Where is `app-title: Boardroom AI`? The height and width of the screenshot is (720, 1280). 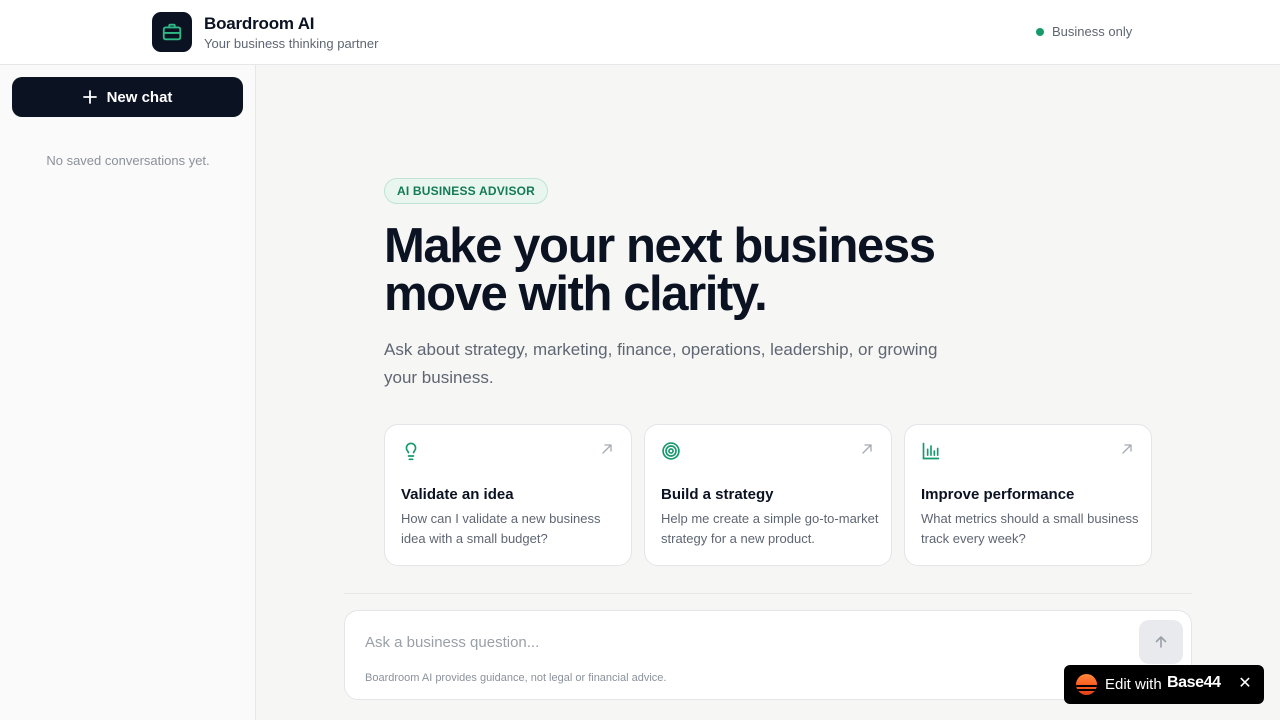 app-title: Boardroom AI is located at coordinates (259, 23).